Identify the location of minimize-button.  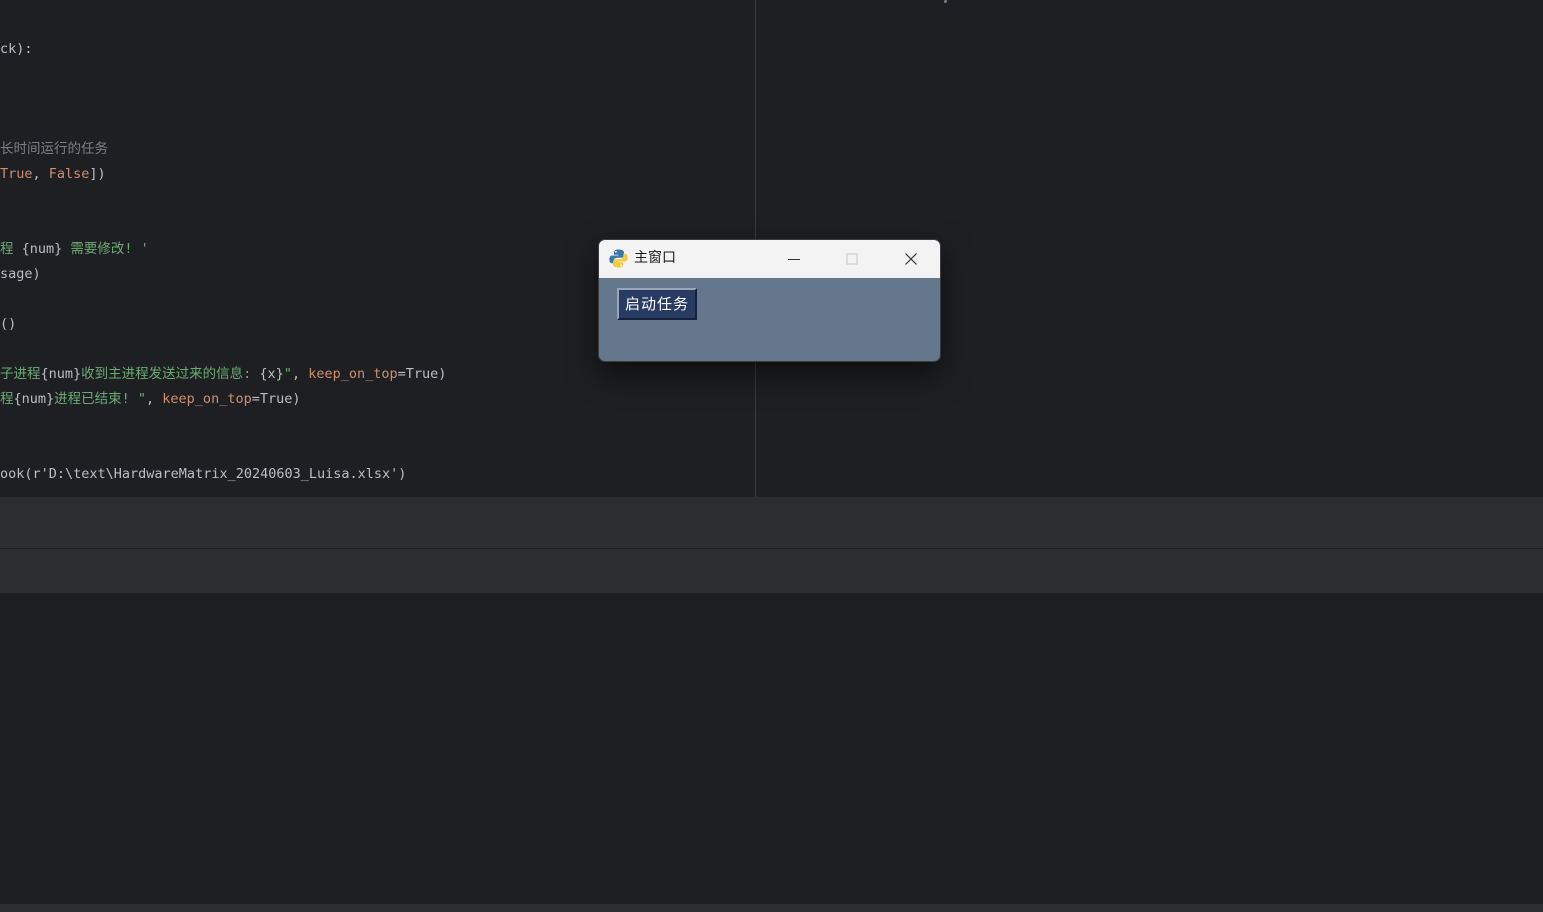
(794, 259).